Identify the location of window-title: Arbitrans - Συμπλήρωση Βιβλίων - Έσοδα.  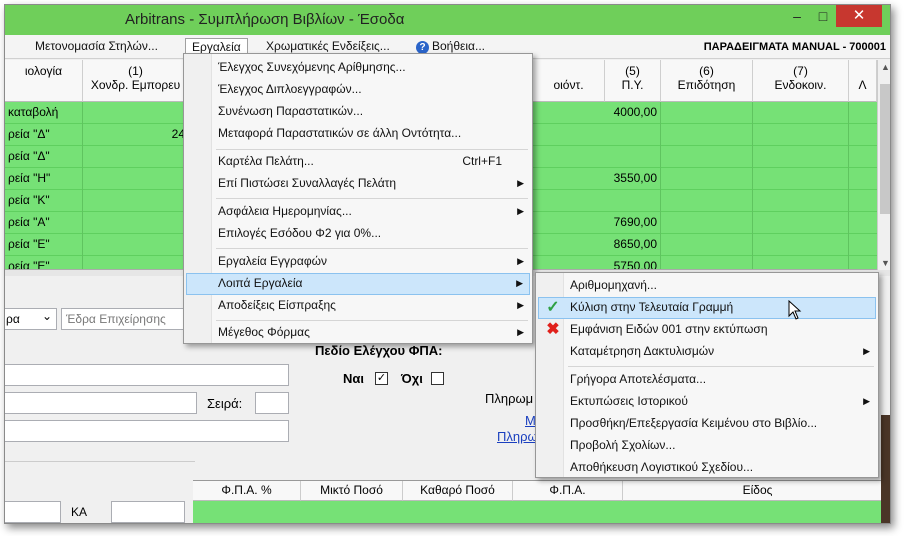
(265, 19).